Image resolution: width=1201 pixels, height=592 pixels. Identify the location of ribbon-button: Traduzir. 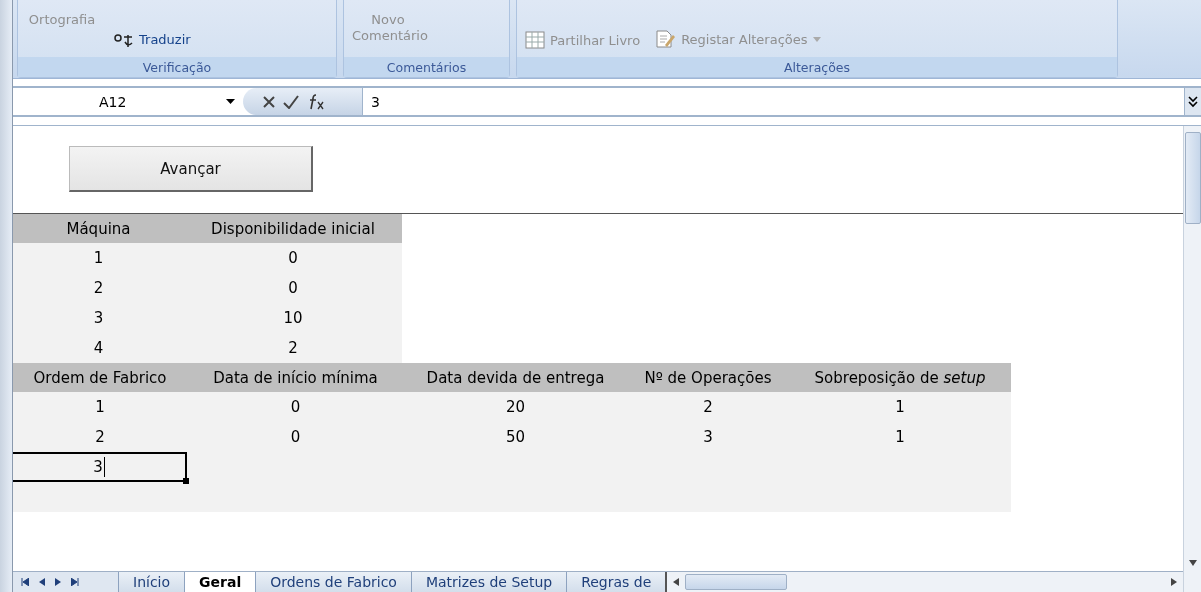
(151, 39).